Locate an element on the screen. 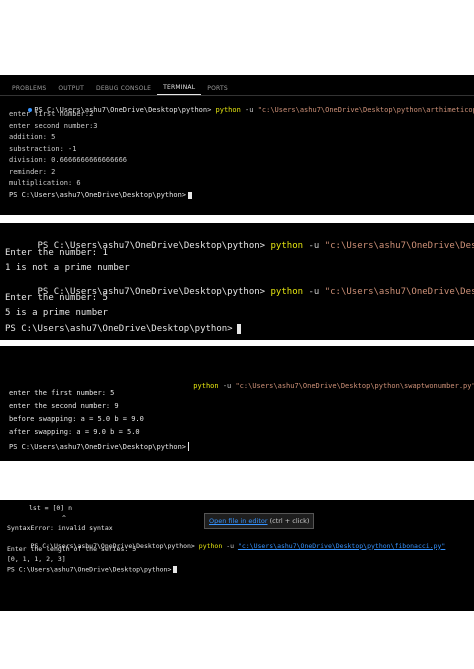  link-hover-tooltip: Open file in editor (ctrl + click) is located at coordinates (259, 521).